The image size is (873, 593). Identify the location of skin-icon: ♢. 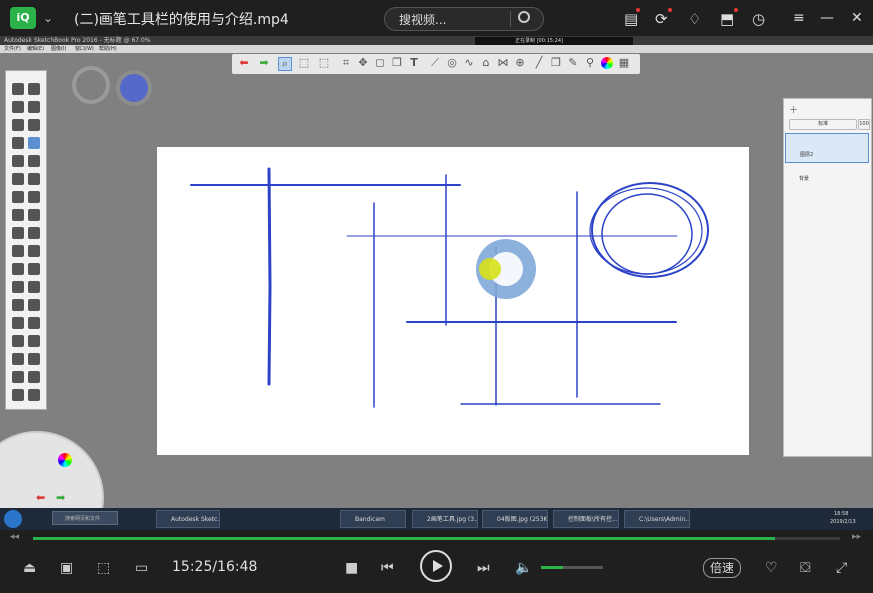
(694, 19).